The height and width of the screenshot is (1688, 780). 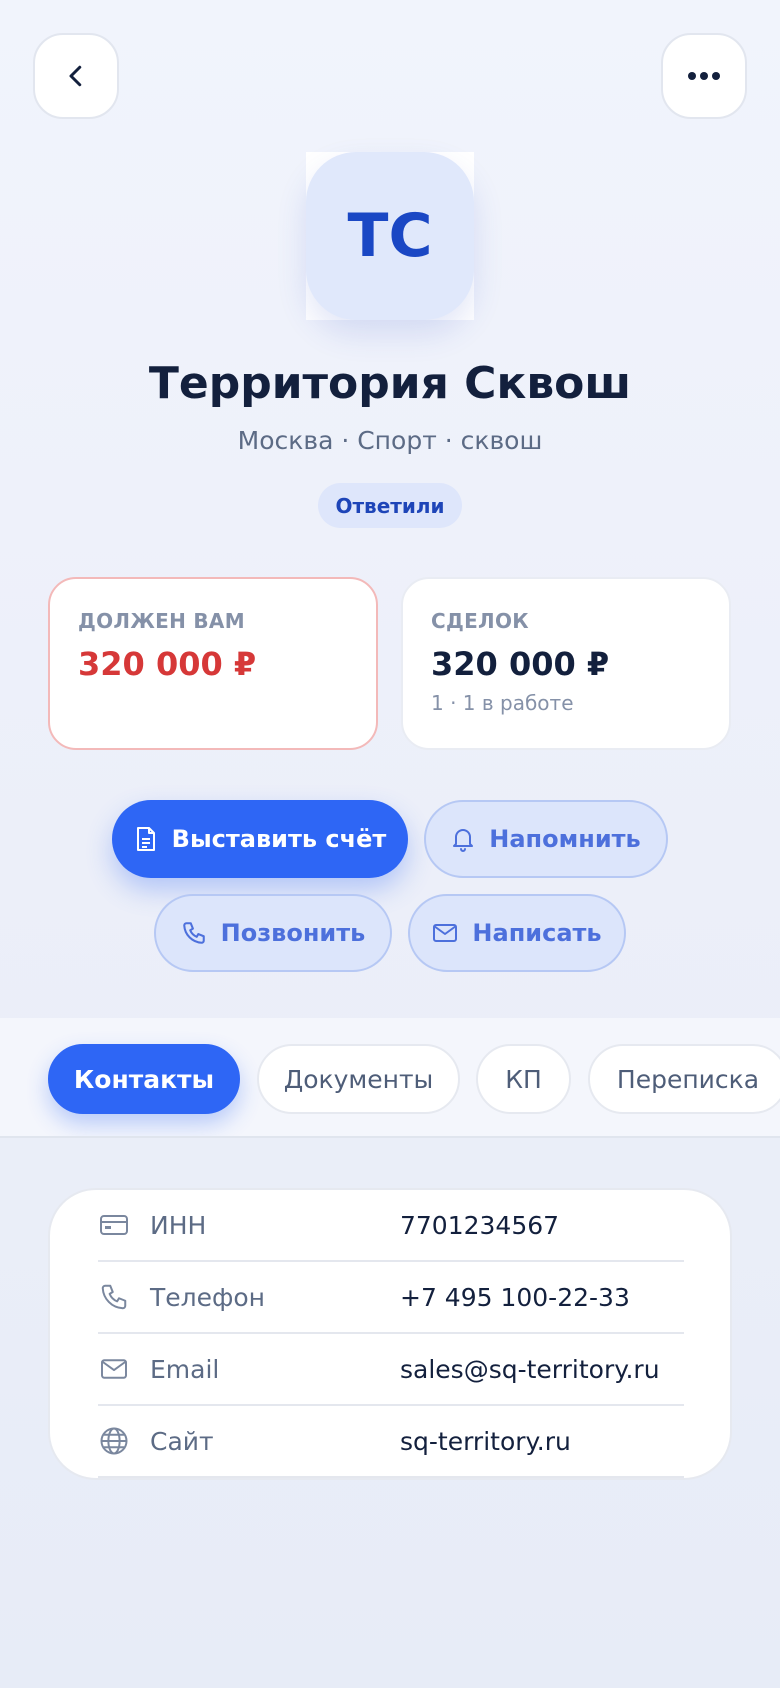 I want to click on contact-label: Email, so click(x=185, y=1369).